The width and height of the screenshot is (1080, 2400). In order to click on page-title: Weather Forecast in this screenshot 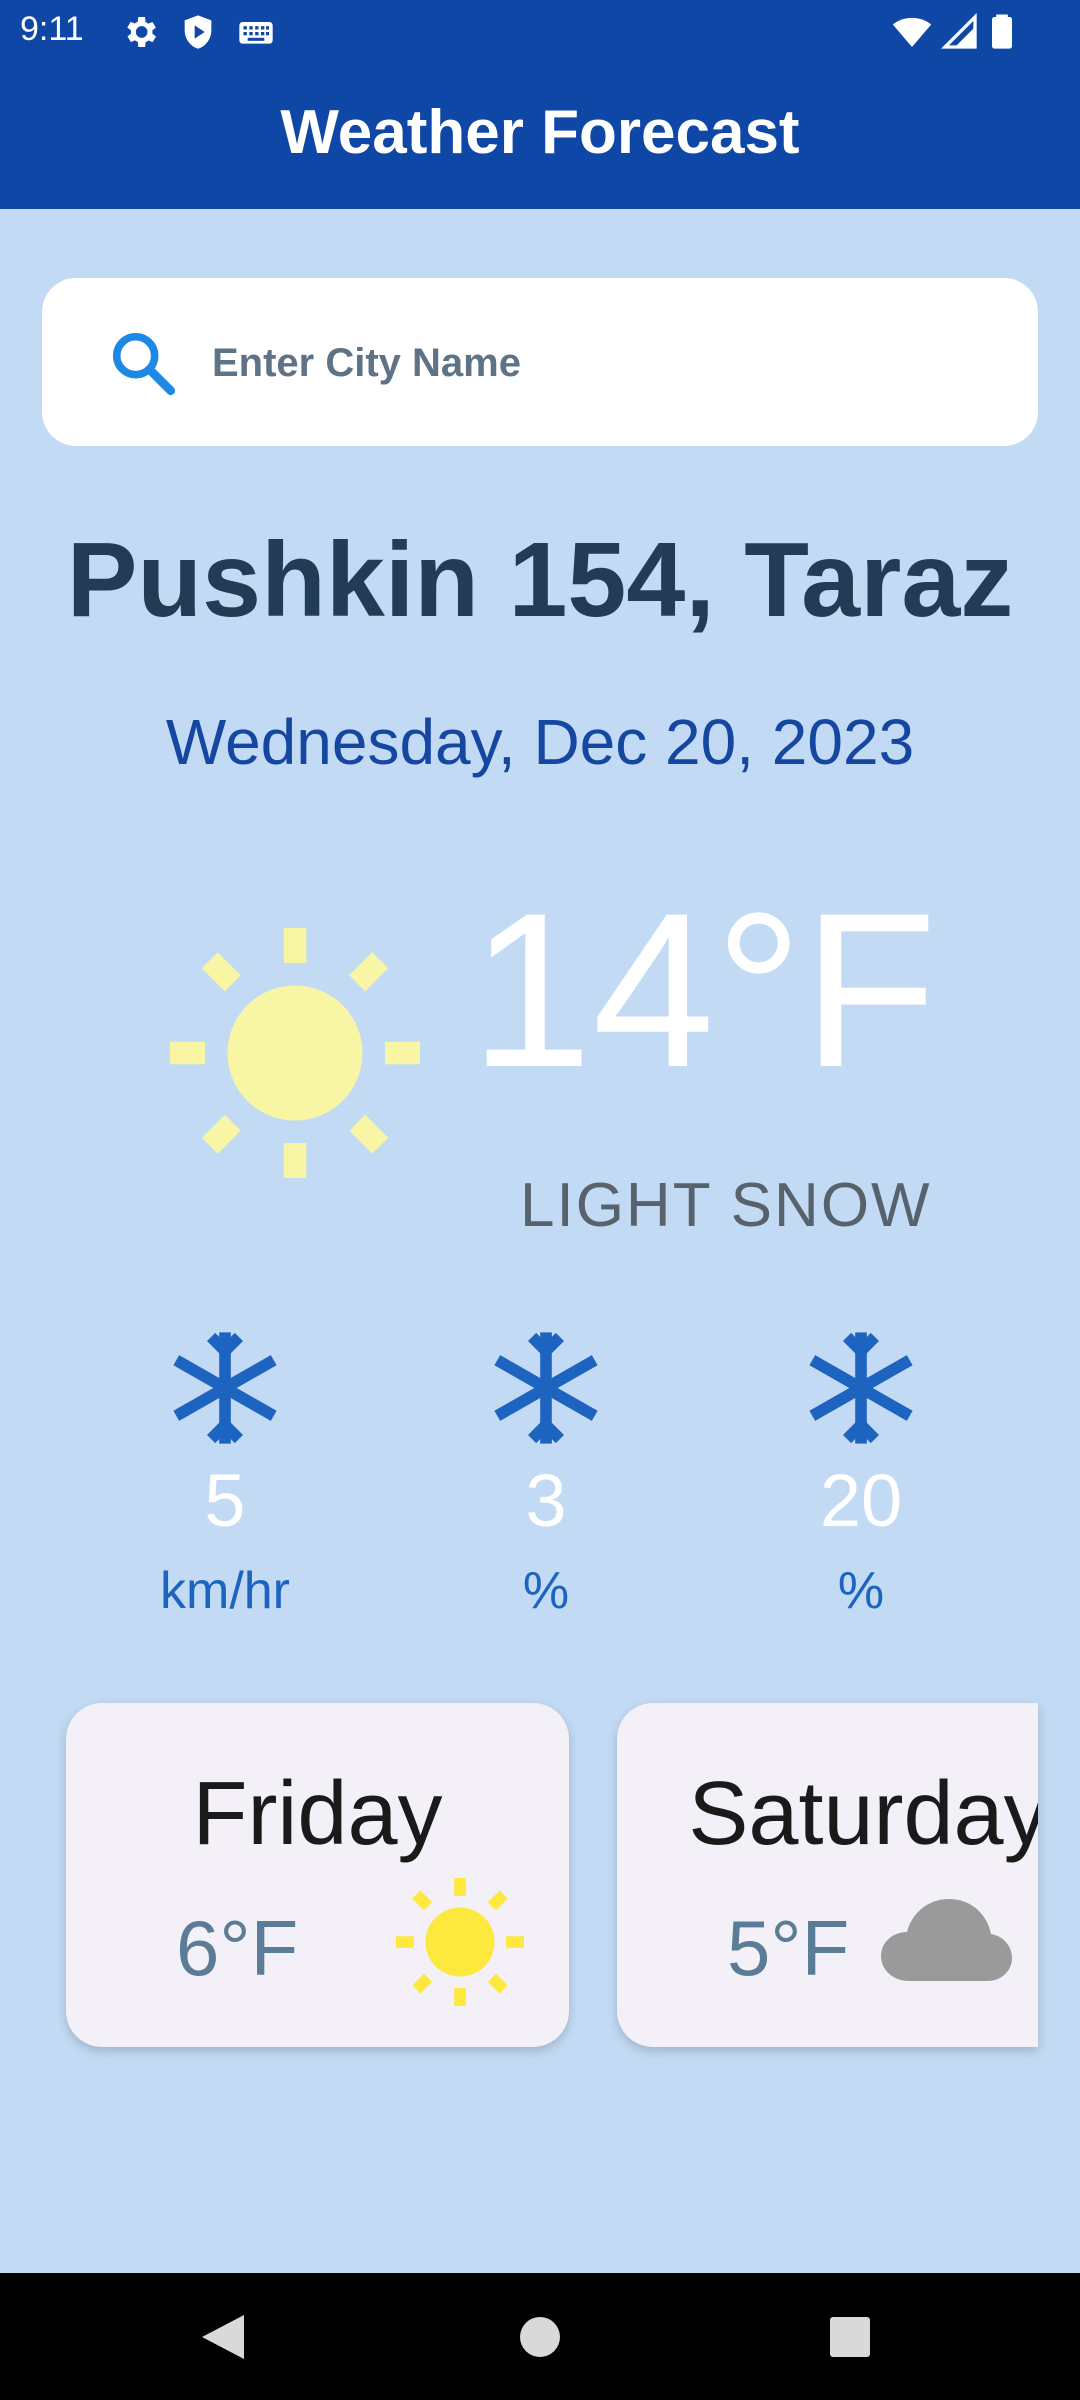, I will do `click(540, 132)`.